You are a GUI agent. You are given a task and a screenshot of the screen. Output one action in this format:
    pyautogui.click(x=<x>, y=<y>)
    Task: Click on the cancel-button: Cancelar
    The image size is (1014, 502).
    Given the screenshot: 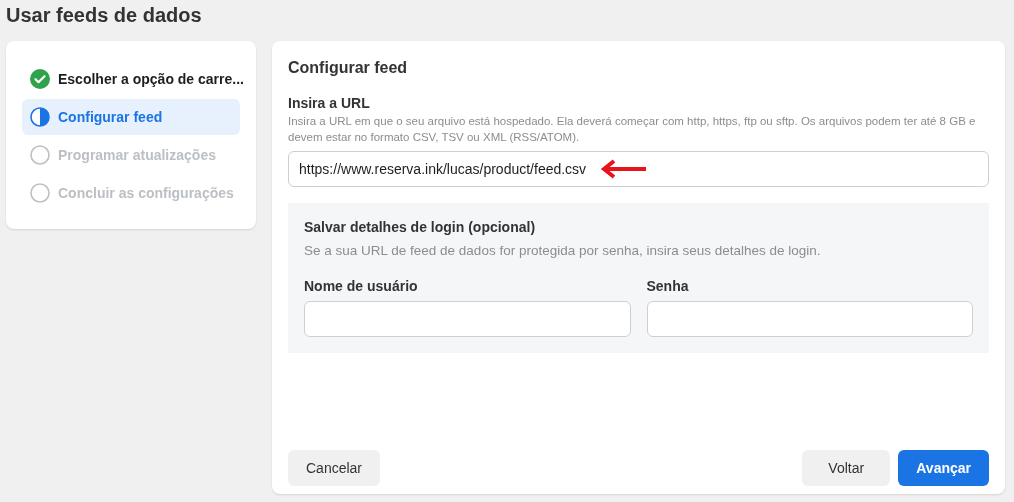 What is the action you would take?
    pyautogui.click(x=334, y=468)
    